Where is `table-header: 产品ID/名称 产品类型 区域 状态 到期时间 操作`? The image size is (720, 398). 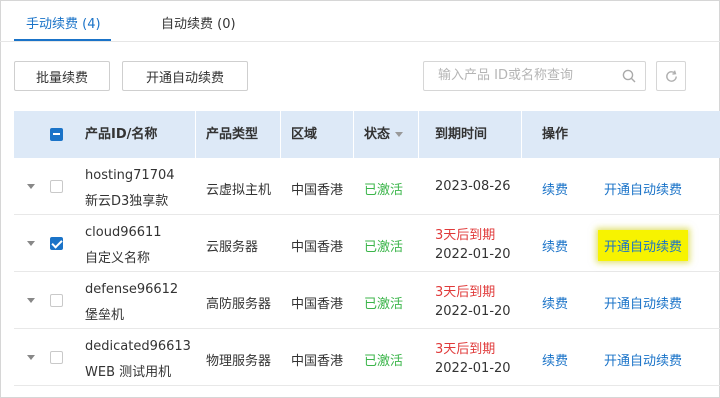
table-header: 产品ID/名称 产品类型 区域 状态 到期时间 操作 is located at coordinates (367, 134).